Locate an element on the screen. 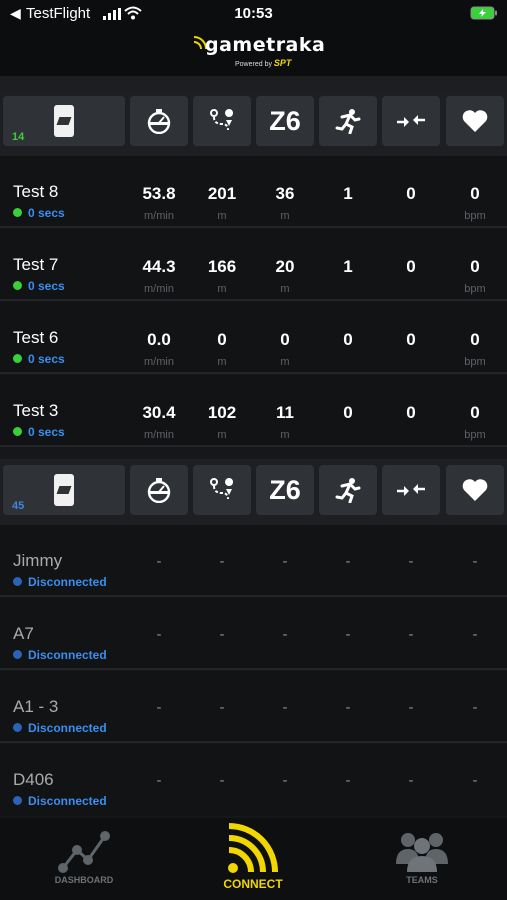 The image size is (507, 900). tab-connect-label: CONNECT is located at coordinates (253, 884).